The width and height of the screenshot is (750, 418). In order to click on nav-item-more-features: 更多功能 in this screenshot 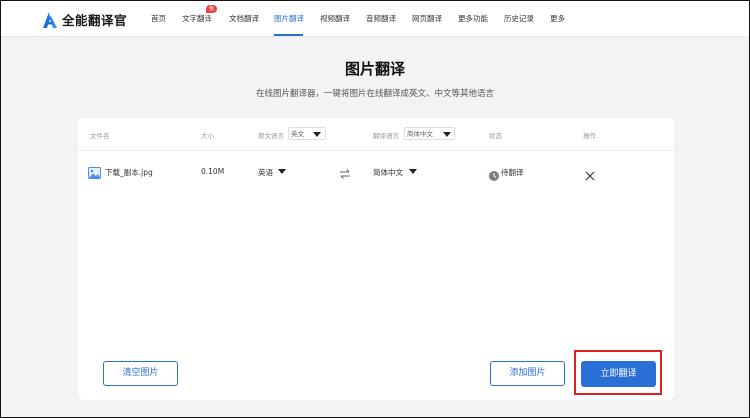, I will do `click(473, 18)`.